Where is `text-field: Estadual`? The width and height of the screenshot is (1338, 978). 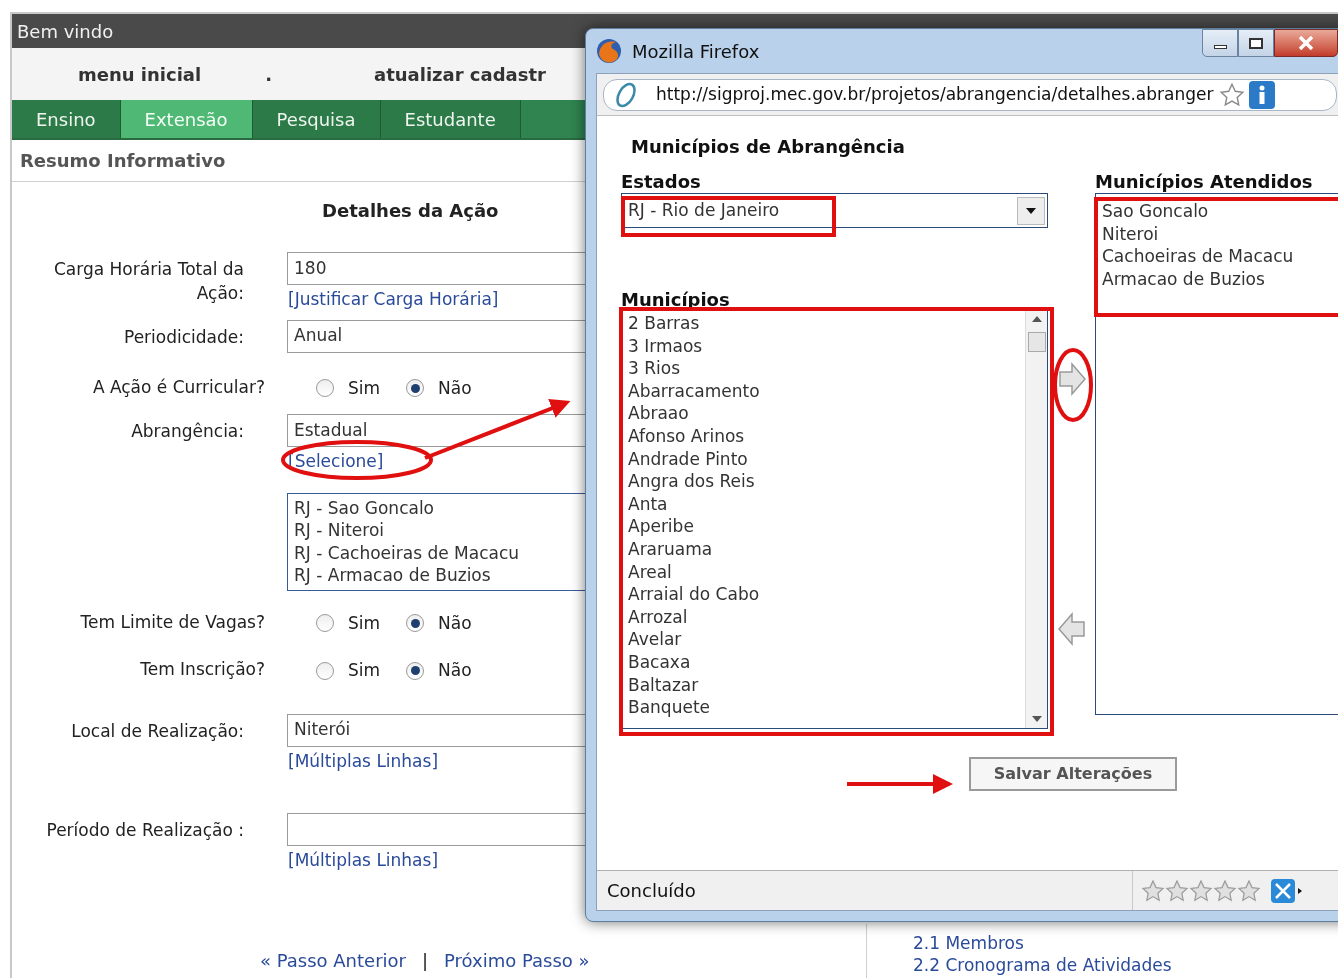 text-field: Estadual is located at coordinates (437, 430).